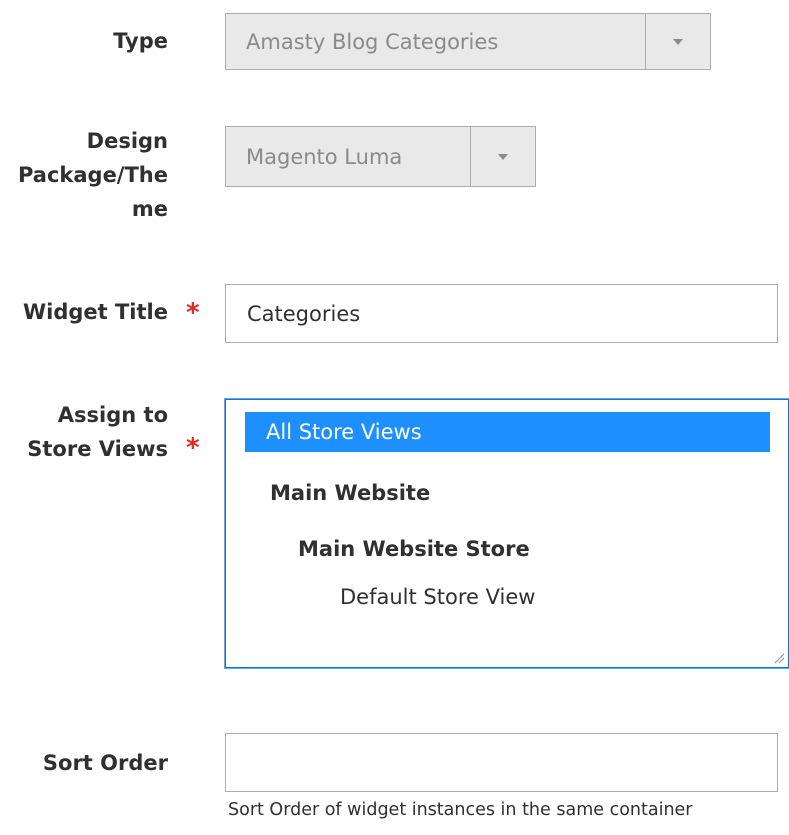 This screenshot has height=835, width=789. I want to click on type-select: Amasty Blog Categories, so click(468, 41).